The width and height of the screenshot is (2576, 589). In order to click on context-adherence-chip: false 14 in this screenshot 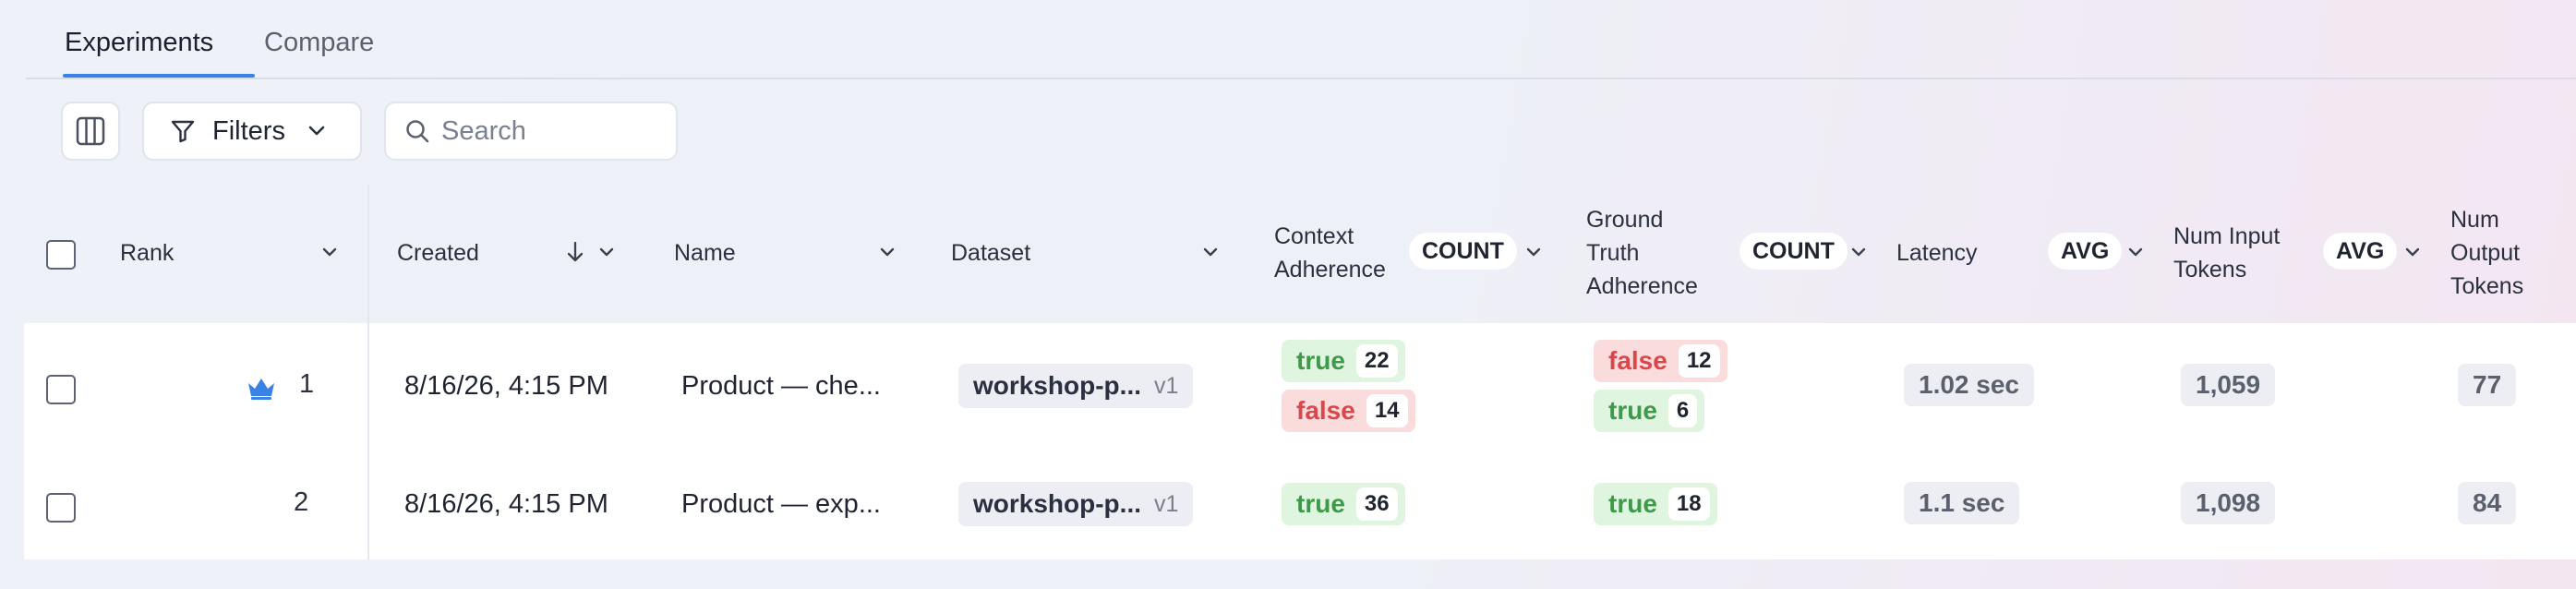, I will do `click(1348, 411)`.